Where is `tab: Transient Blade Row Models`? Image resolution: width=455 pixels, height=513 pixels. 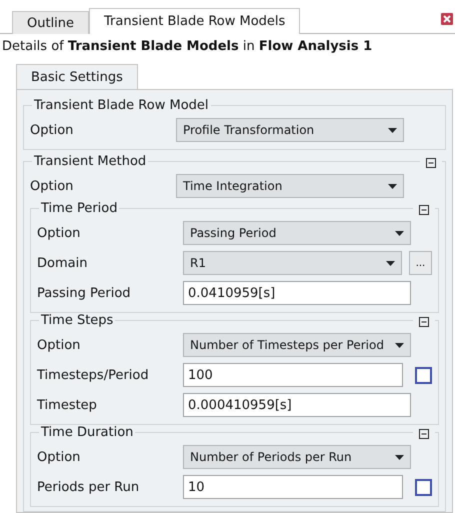
tab: Transient Blade Row Models is located at coordinates (194, 21).